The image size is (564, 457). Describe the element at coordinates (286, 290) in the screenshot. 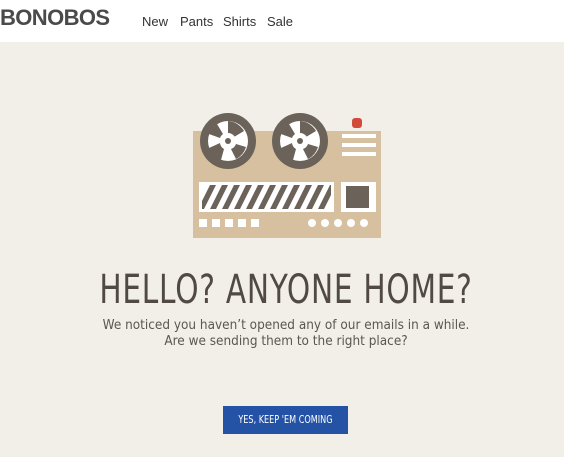

I see `page-headline: HELLO? ANYONE HOME?` at that location.